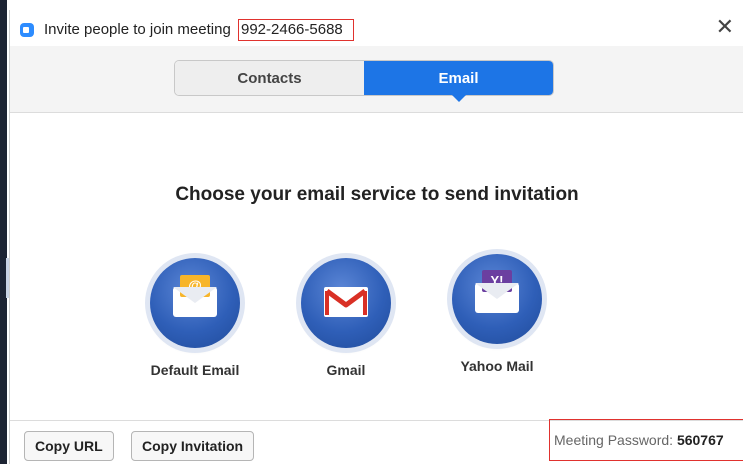 The image size is (743, 465). Describe the element at coordinates (3, 232) in the screenshot. I see `background-window-edge` at that location.